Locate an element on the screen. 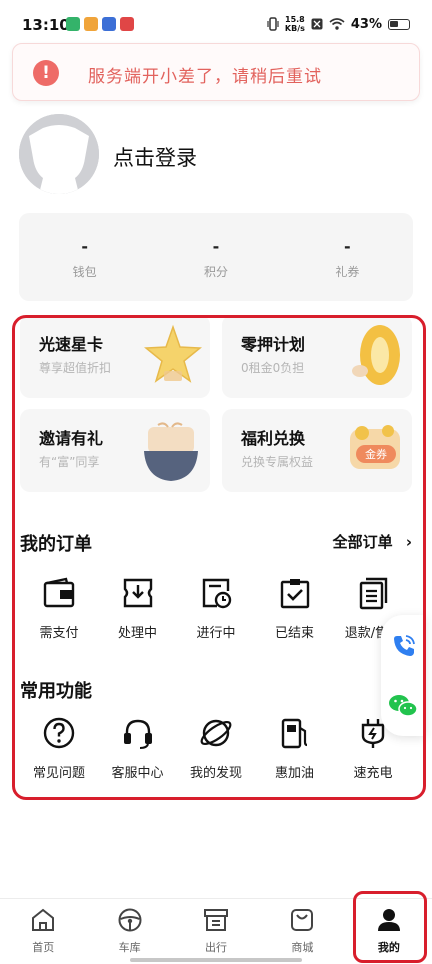 The width and height of the screenshot is (432, 964). tab-garage: 车库 is located at coordinates (129, 931).